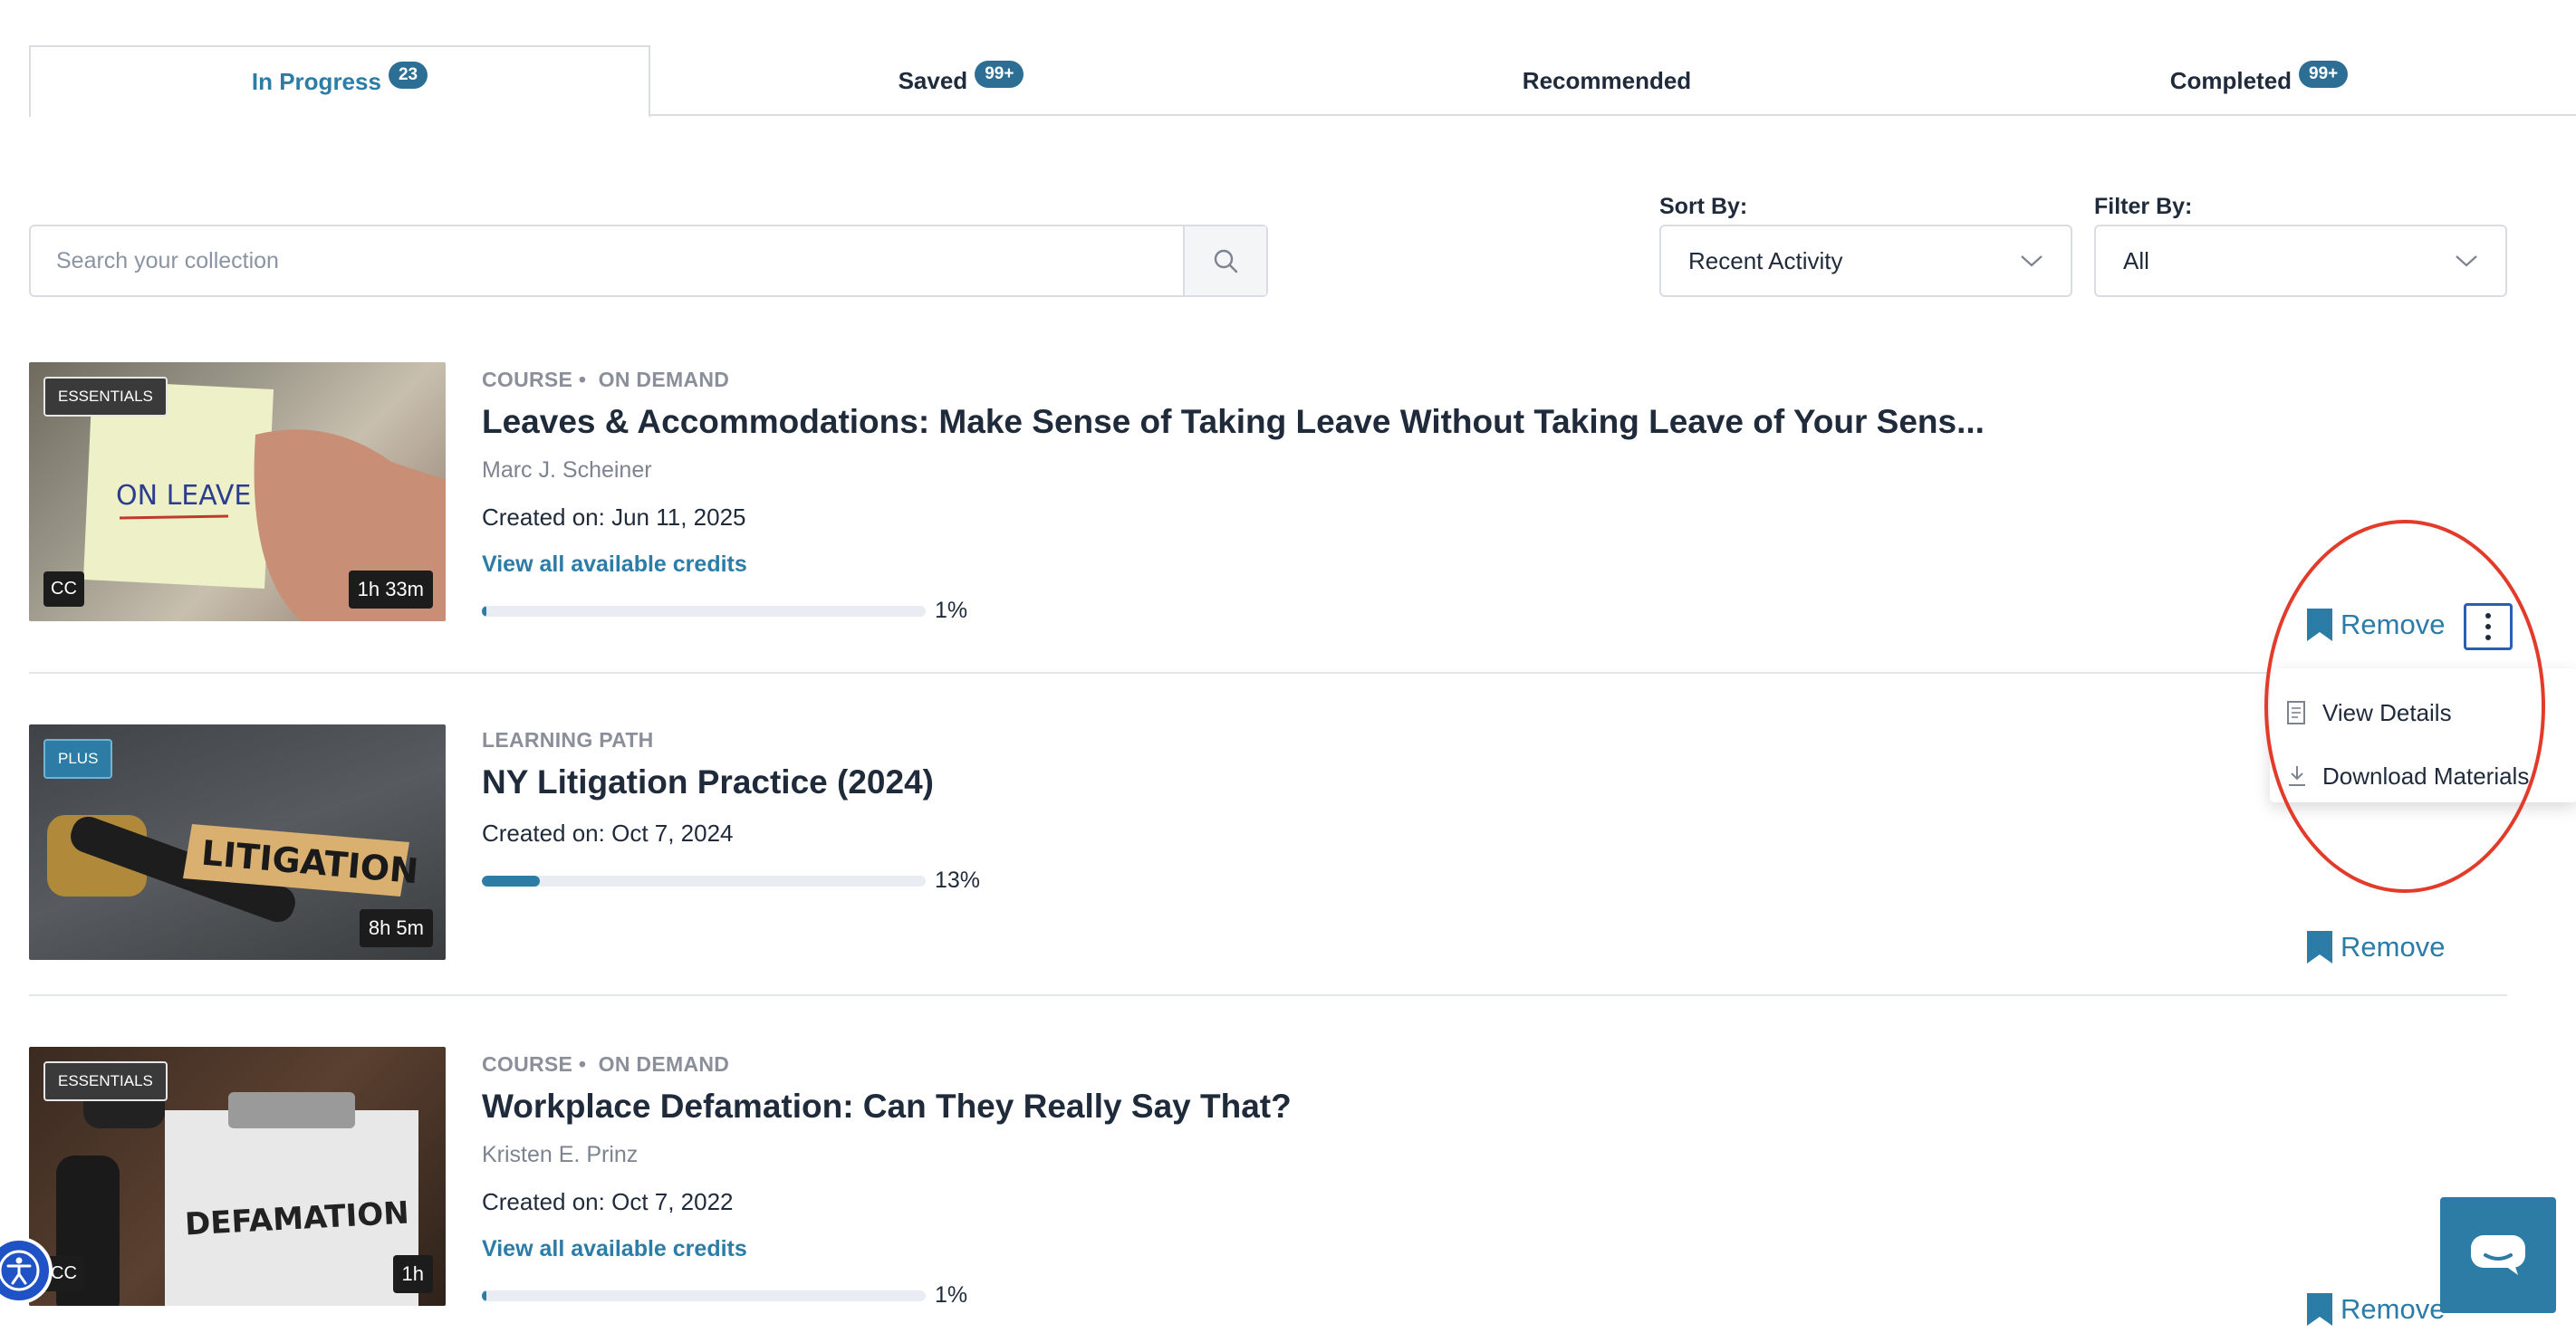 This screenshot has width=2576, height=1333. What do you see at coordinates (408, 76) in the screenshot?
I see `tab-count-badge: 23` at bounding box center [408, 76].